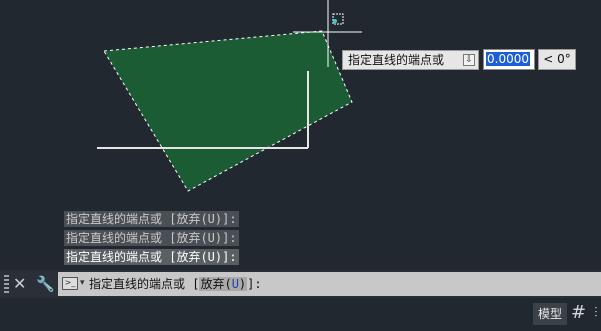 This screenshot has width=601, height=331. What do you see at coordinates (6, 284) in the screenshot?
I see `drag-handle` at bounding box center [6, 284].